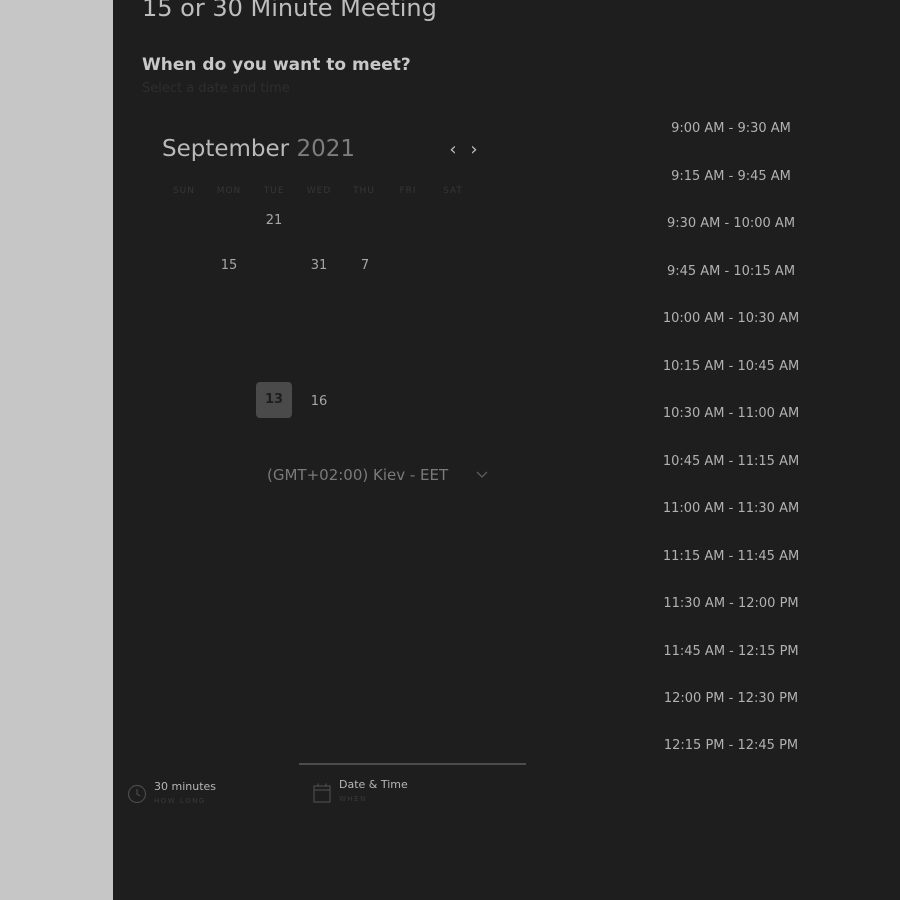 The height and width of the screenshot is (900, 900). What do you see at coordinates (731, 698) in the screenshot?
I see `time-slot: 12:00 PM - 12:30 PM` at bounding box center [731, 698].